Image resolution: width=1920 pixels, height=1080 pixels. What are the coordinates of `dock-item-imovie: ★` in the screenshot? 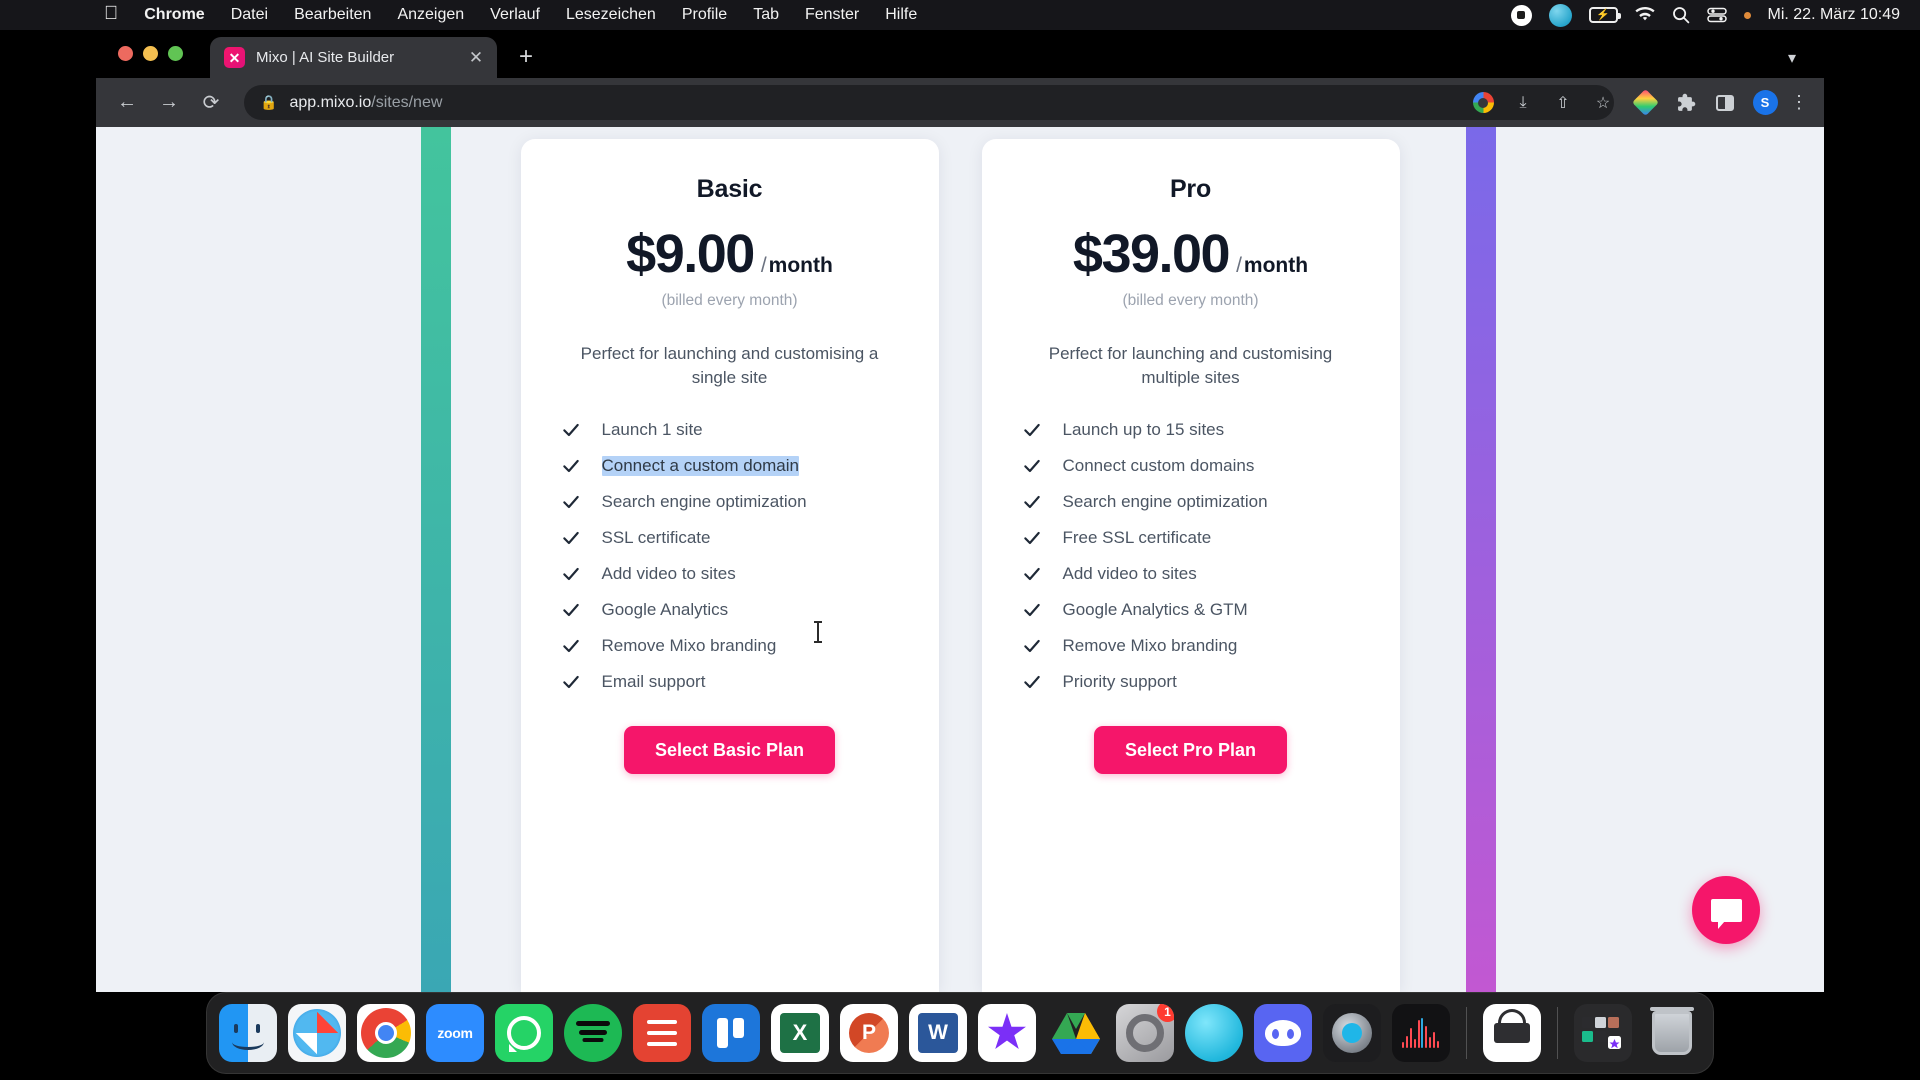 It's located at (1007, 1033).